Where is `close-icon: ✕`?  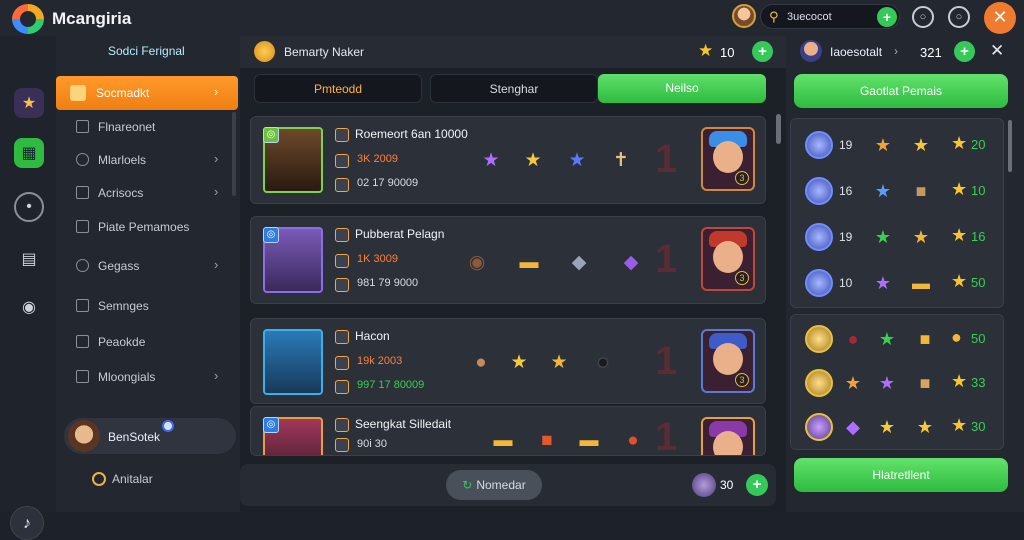
close-icon: ✕ is located at coordinates (997, 51).